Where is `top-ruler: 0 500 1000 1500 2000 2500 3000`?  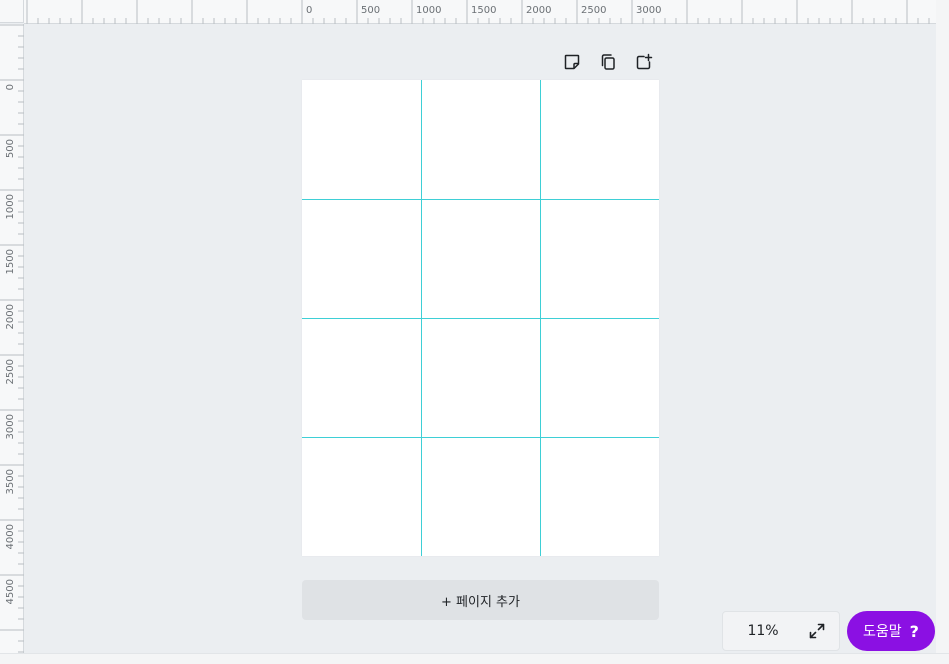 top-ruler: 0 500 1000 1500 2000 2500 3000 is located at coordinates (480, 12).